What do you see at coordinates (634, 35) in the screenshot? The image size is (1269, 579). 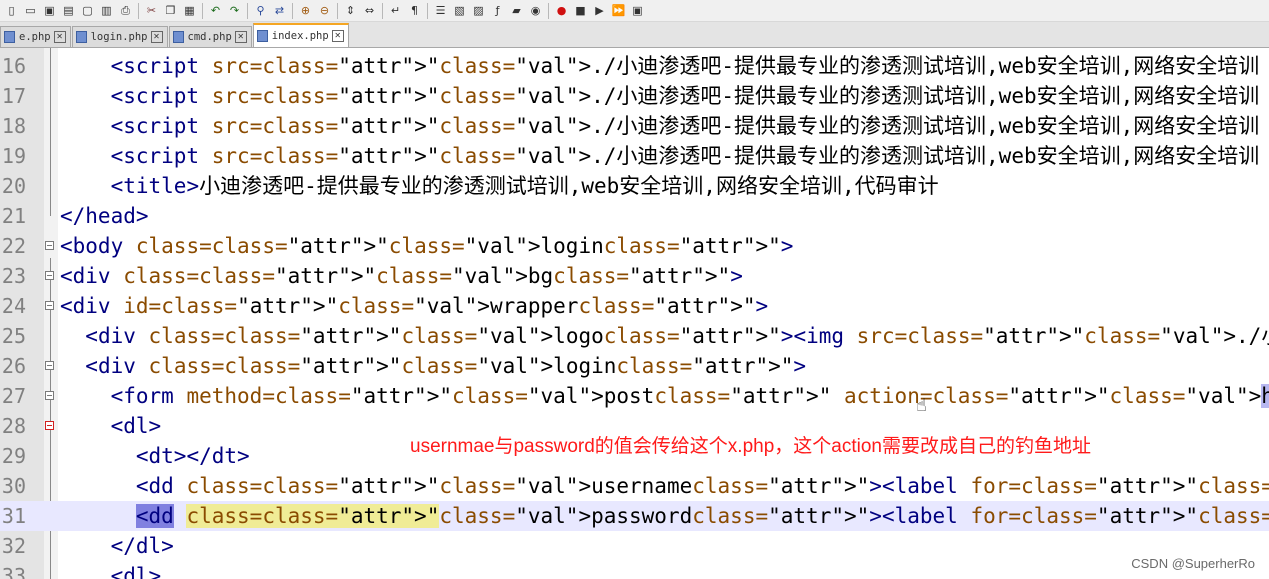 I see `tab-bar: e.php ✕ login.php ✕ cmd.php ✕ index.php ✕` at bounding box center [634, 35].